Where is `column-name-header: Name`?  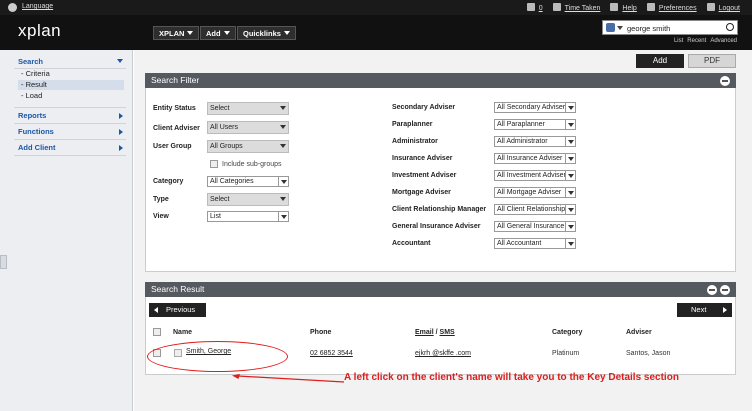 column-name-header: Name is located at coordinates (182, 332).